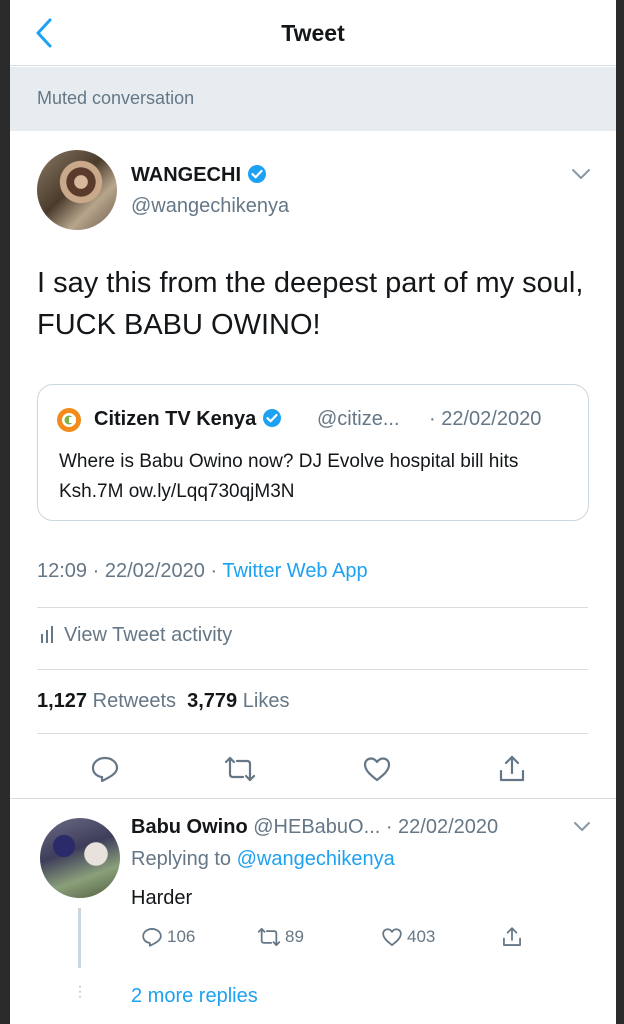 Image resolution: width=624 pixels, height=1024 pixels. What do you see at coordinates (184, 859) in the screenshot?
I see `replying-to-prefix: Replying to` at bounding box center [184, 859].